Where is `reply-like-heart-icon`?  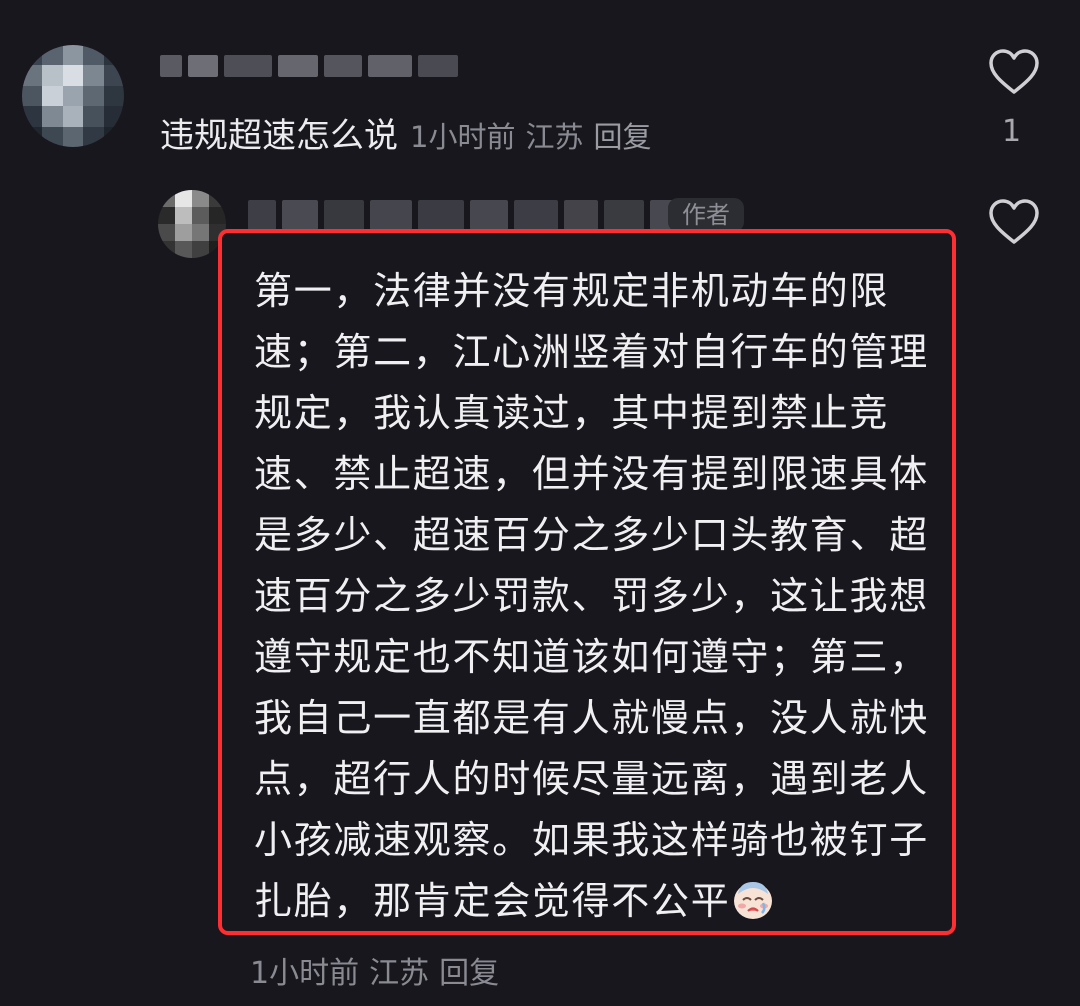
reply-like-heart-icon is located at coordinates (1014, 222).